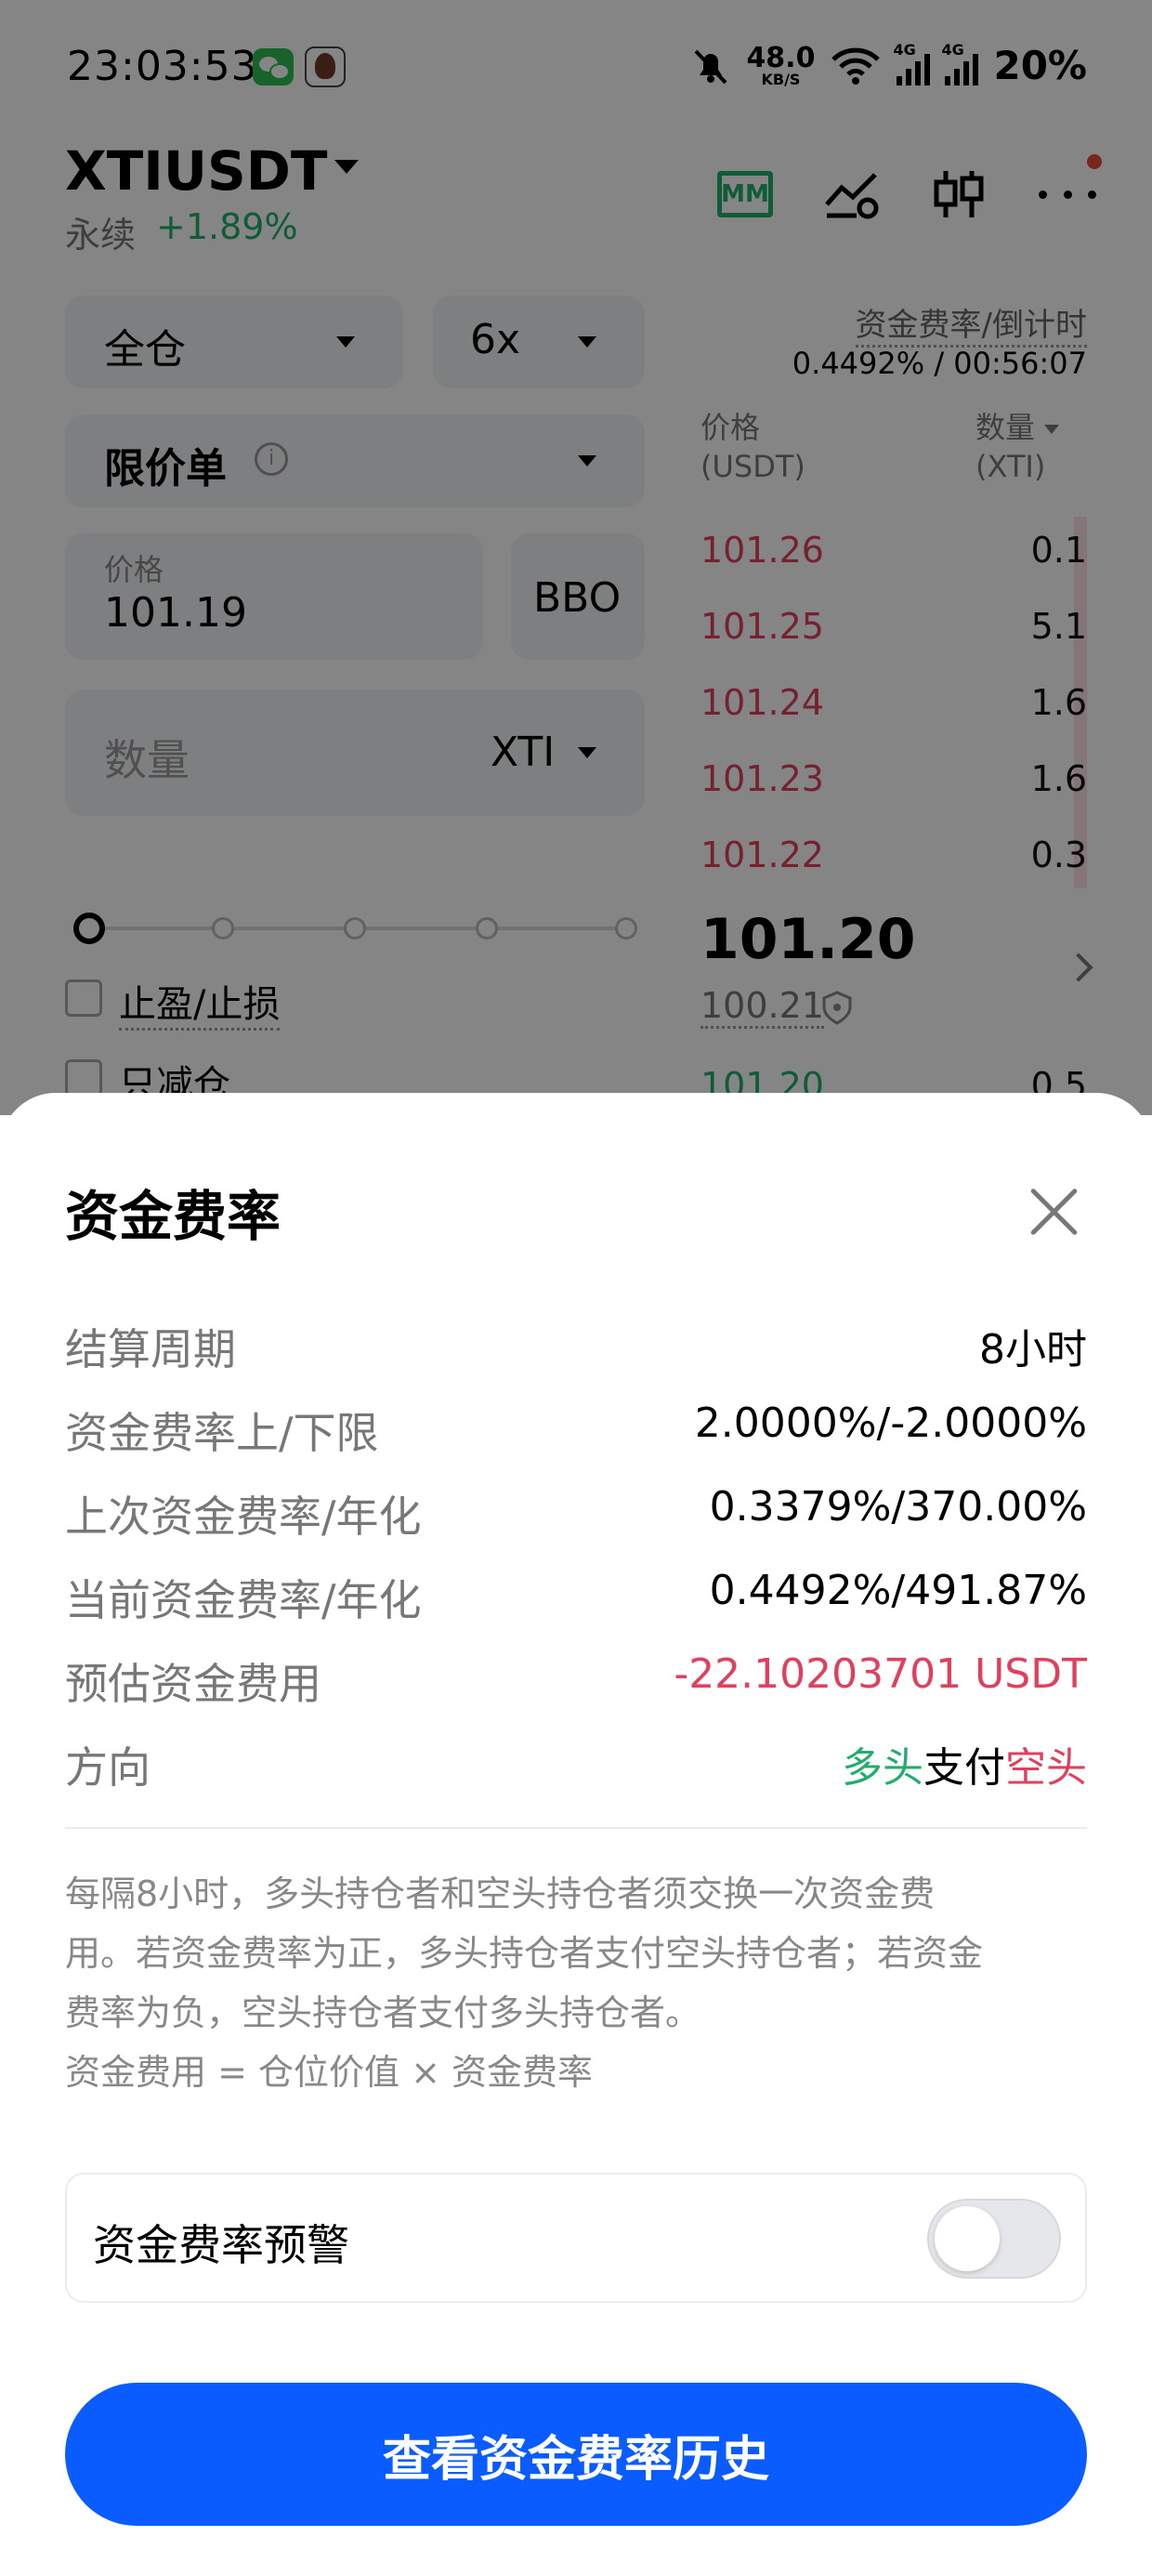 The height and width of the screenshot is (2576, 1152). What do you see at coordinates (244, 1600) in the screenshot?
I see `info-row-label: 当前资金费率/年化` at bounding box center [244, 1600].